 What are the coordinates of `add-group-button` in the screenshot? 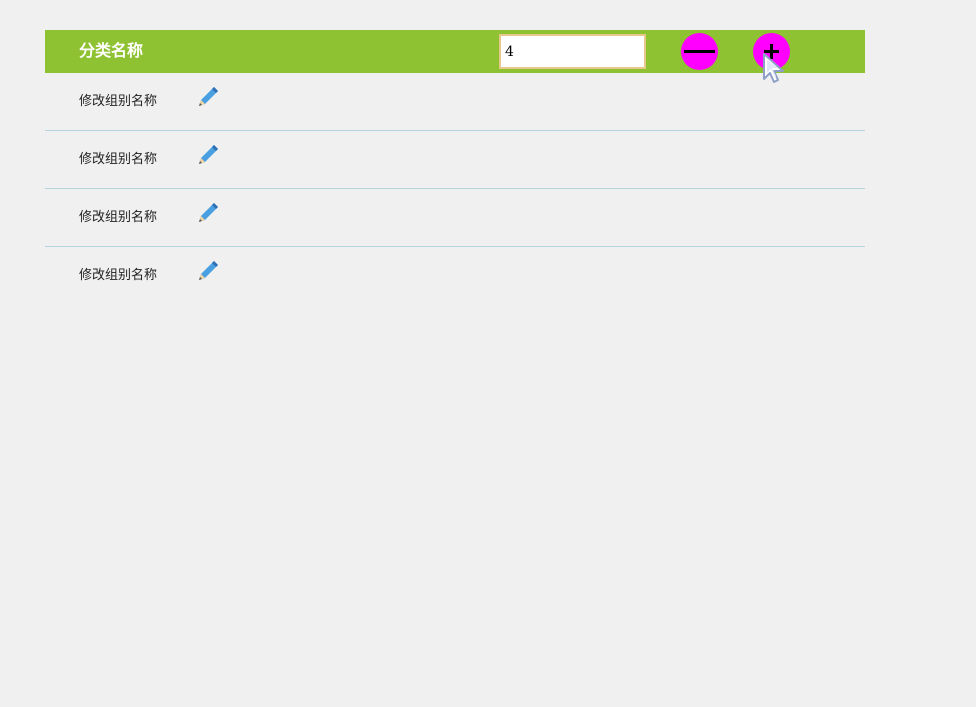 It's located at (771, 51).